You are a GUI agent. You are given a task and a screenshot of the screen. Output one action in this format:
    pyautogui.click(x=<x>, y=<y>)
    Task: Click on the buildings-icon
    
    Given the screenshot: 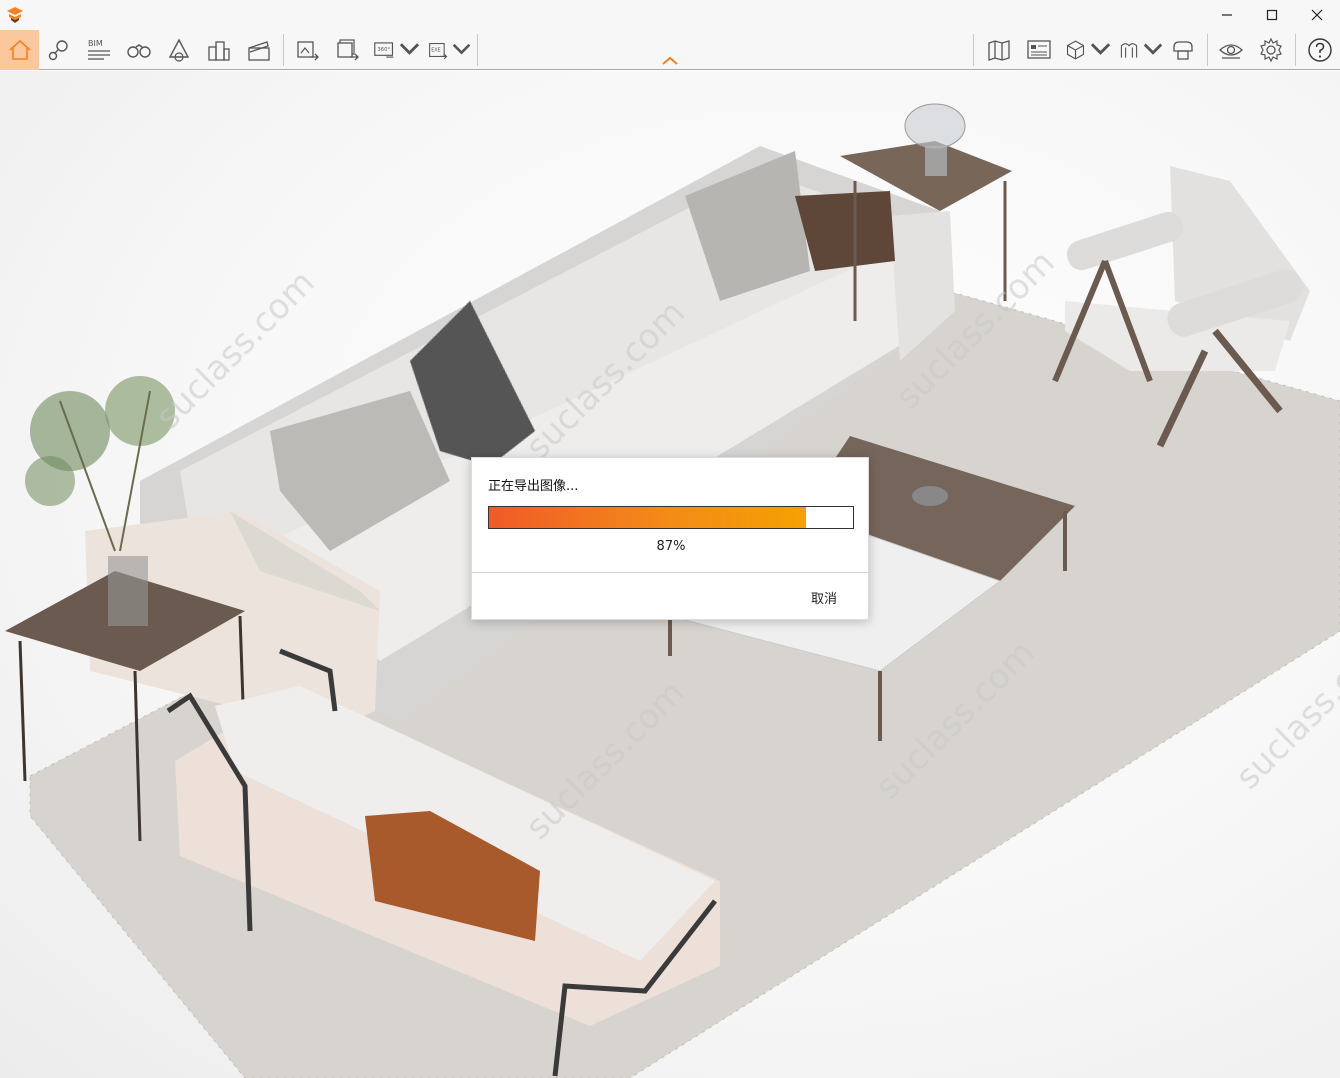 What is the action you would take?
    pyautogui.click(x=219, y=51)
    